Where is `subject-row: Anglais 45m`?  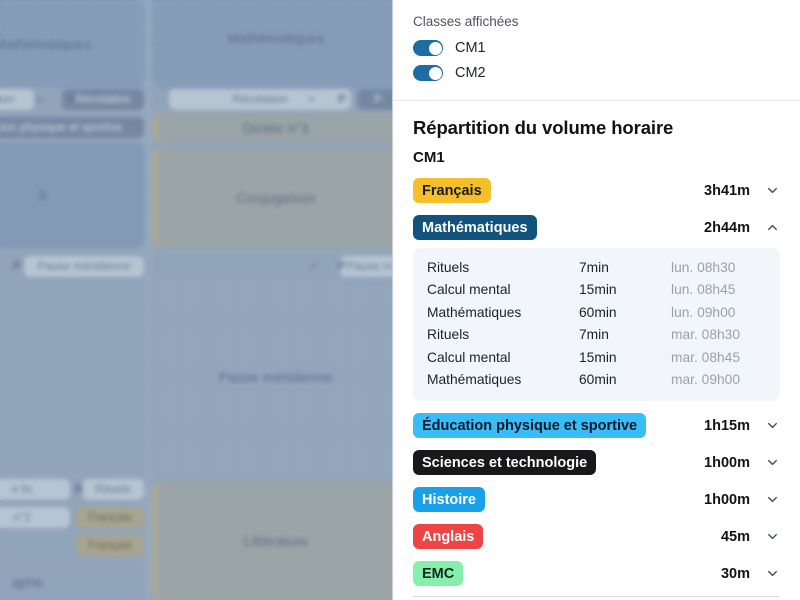
subject-row: Anglais 45m is located at coordinates (596, 536).